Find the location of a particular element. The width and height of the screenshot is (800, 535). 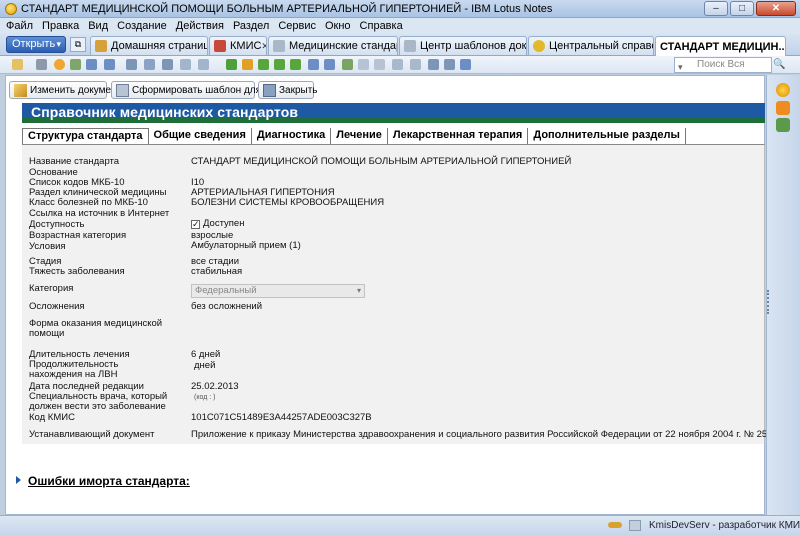

menu-tools: Сервис is located at coordinates (297, 26).